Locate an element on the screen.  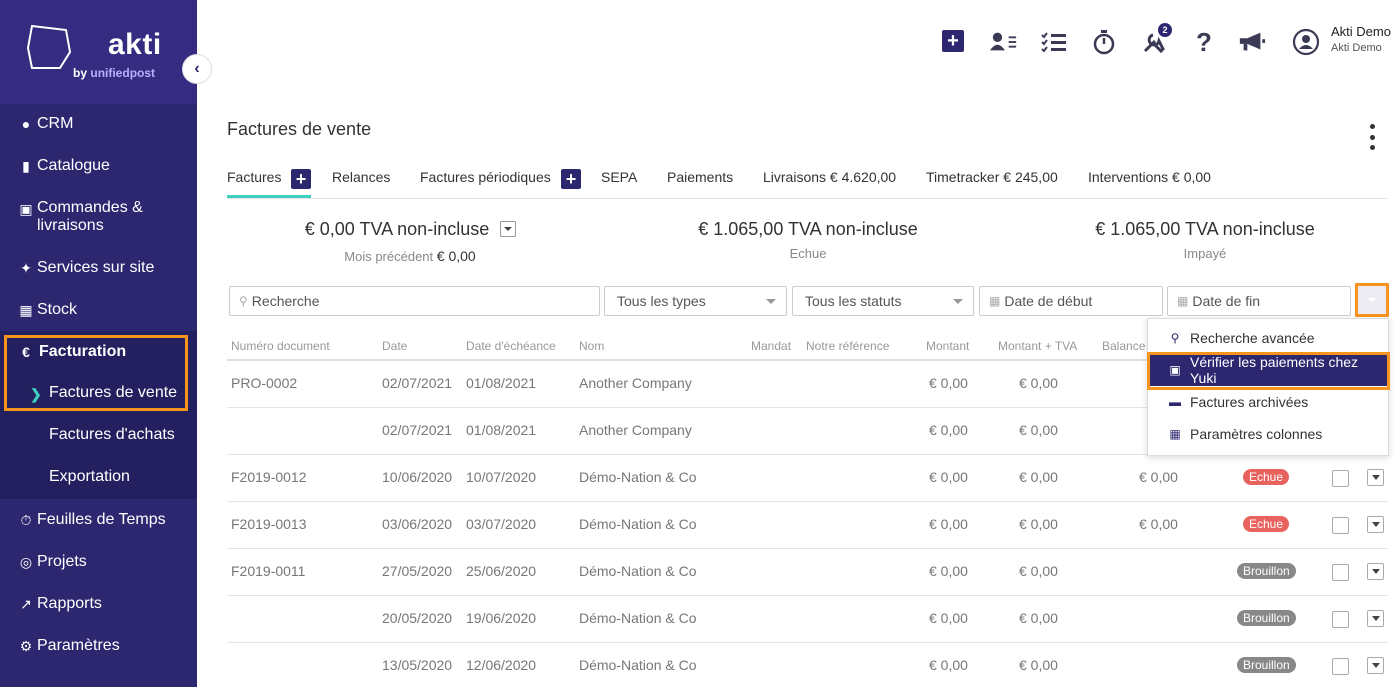
tab-relances: Relances is located at coordinates (361, 177).